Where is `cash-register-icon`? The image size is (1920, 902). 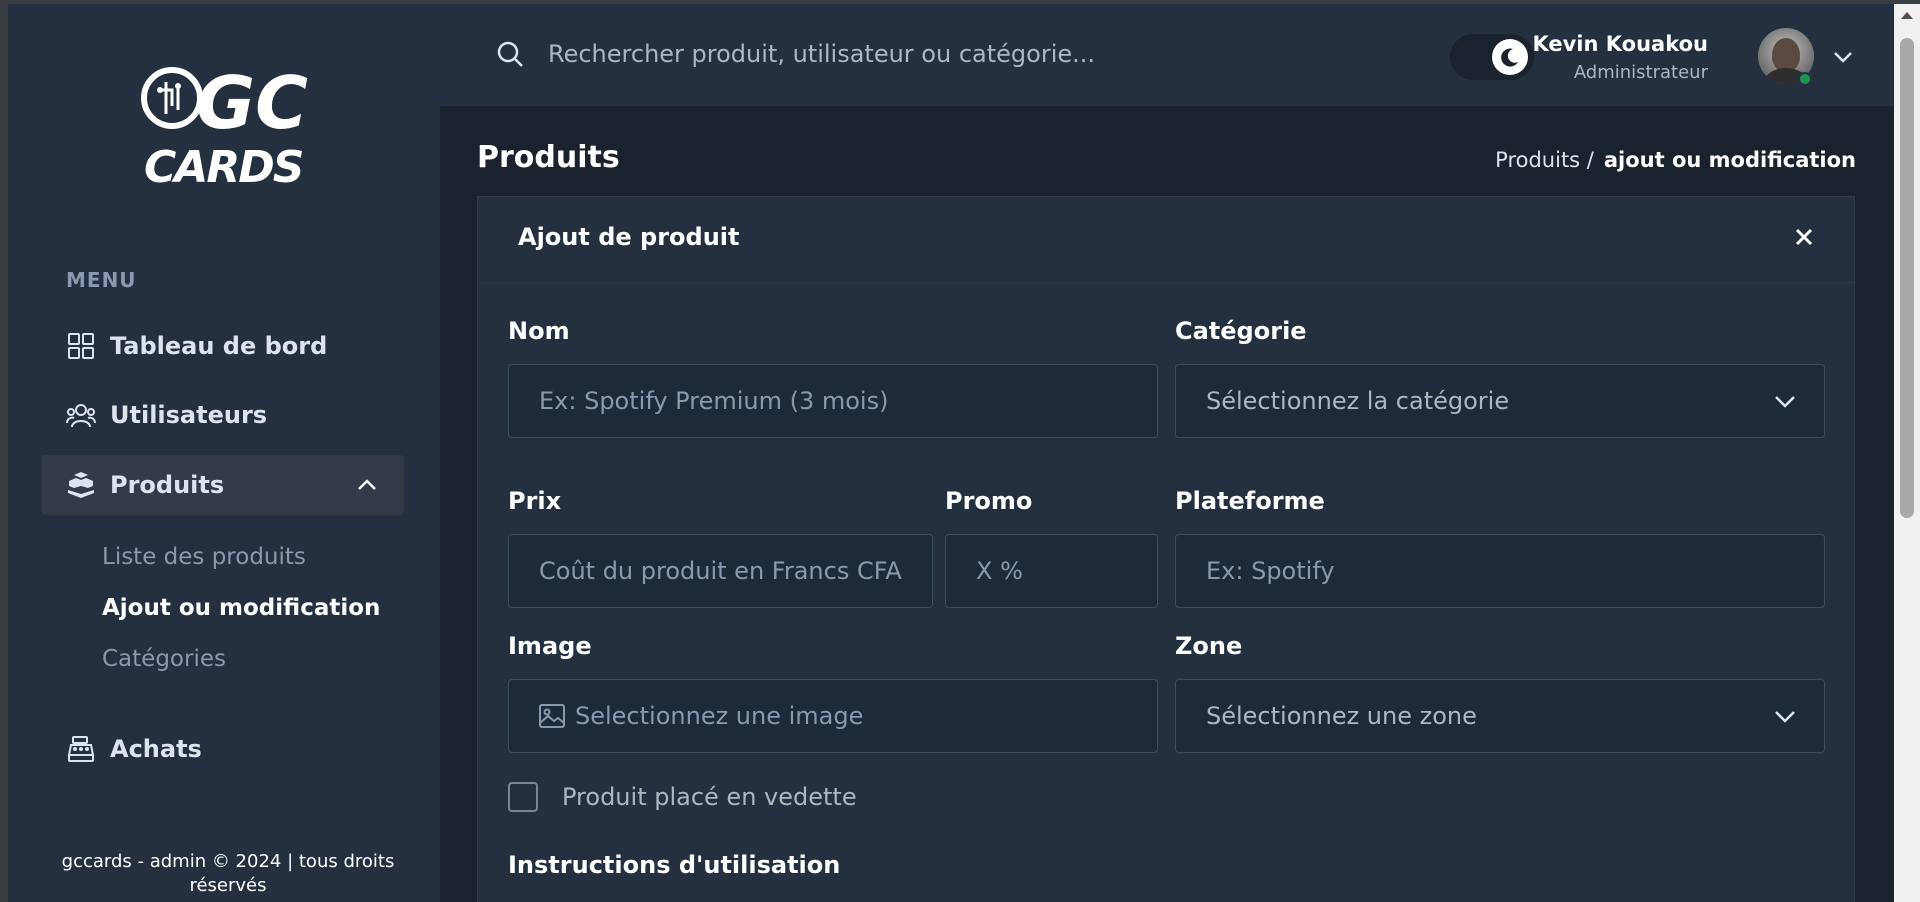
cash-register-icon is located at coordinates (81, 749).